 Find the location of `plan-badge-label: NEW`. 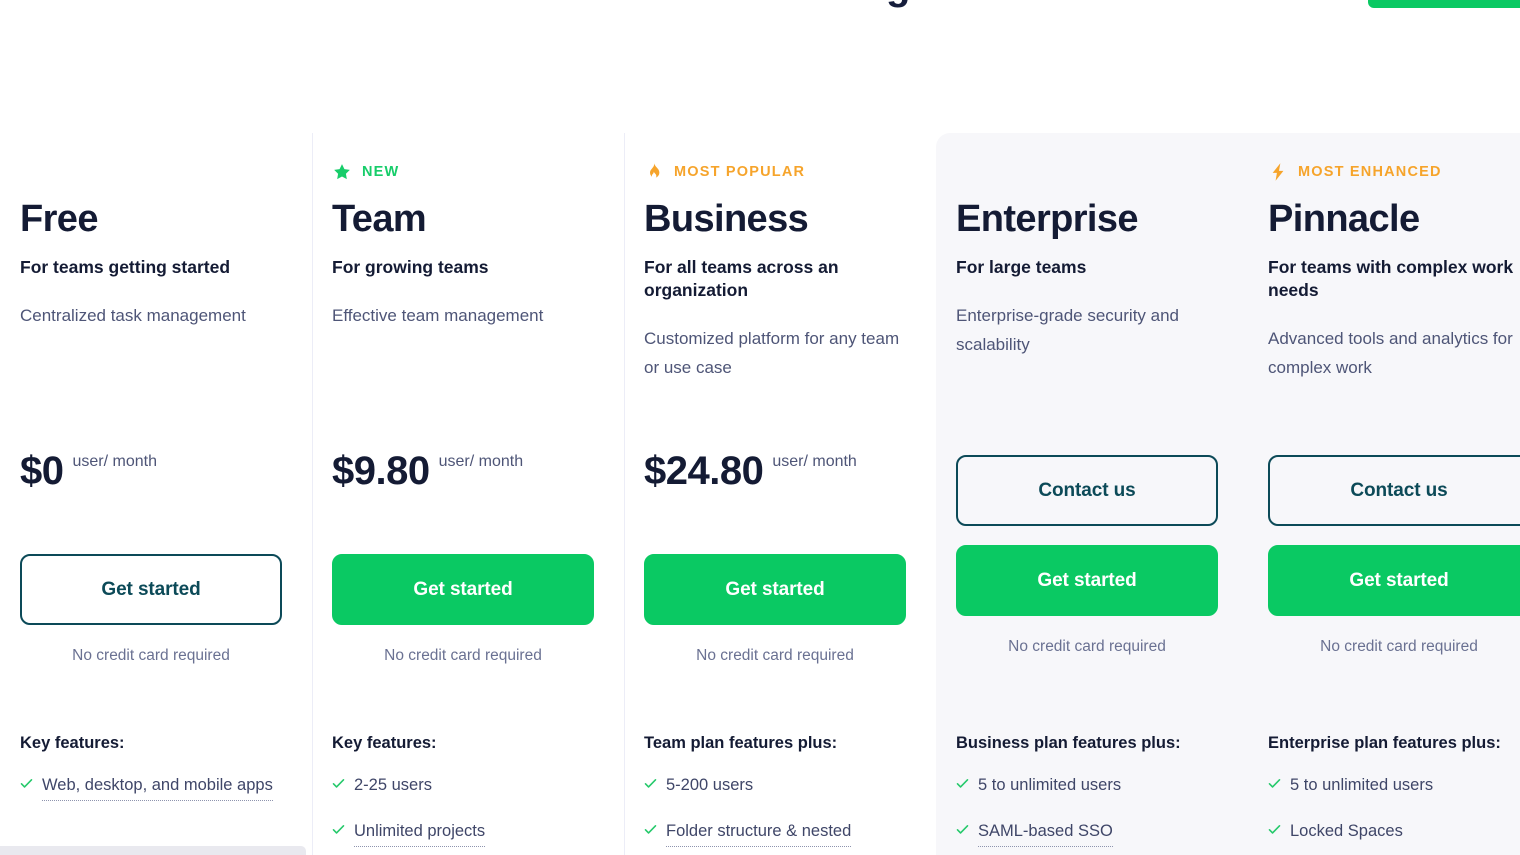

plan-badge-label: NEW is located at coordinates (381, 172).